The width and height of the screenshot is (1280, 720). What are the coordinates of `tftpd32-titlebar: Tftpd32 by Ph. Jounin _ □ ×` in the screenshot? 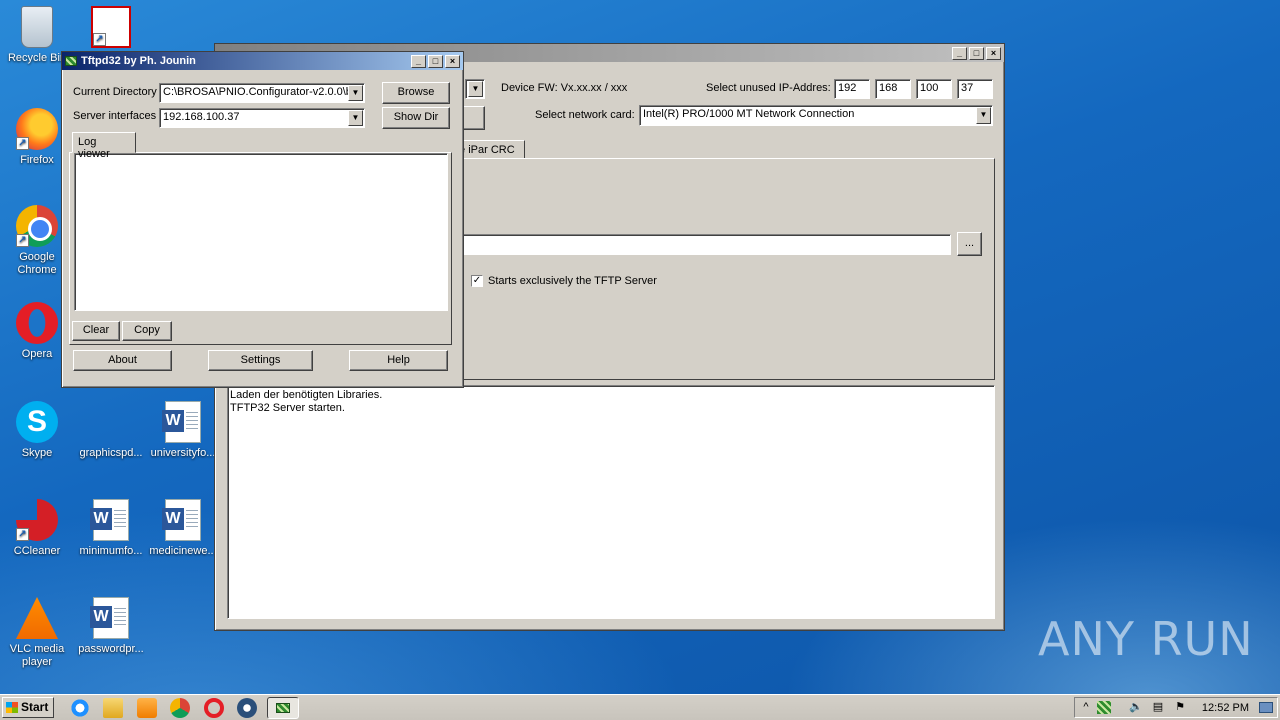 It's located at (262, 61).